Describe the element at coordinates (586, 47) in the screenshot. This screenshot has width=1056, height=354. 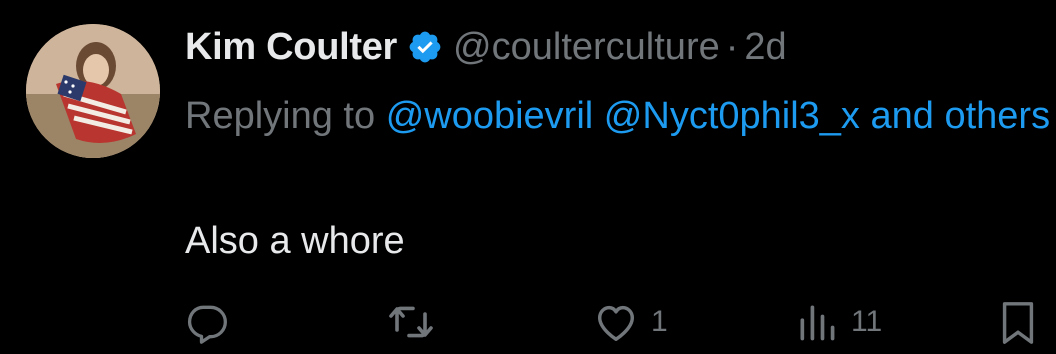
I see `handle: @coulterculture` at that location.